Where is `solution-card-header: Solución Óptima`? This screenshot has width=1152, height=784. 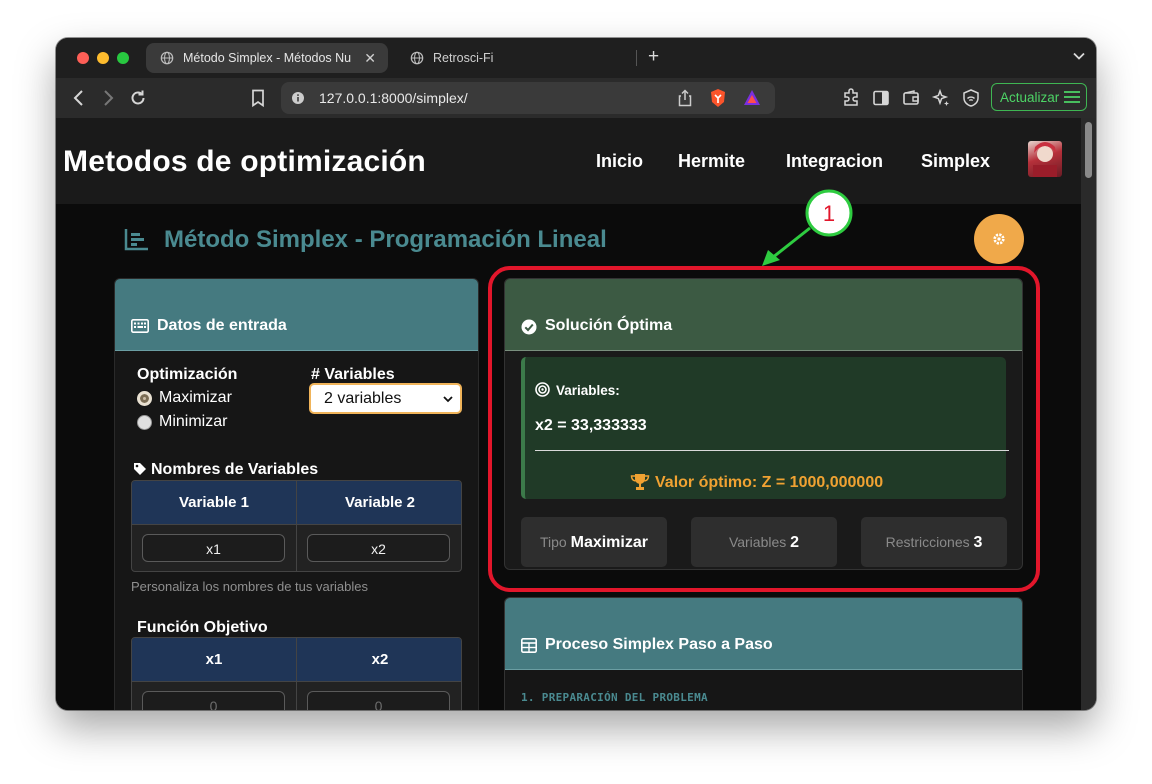
solution-card-header: Solución Óptima is located at coordinates (763, 315).